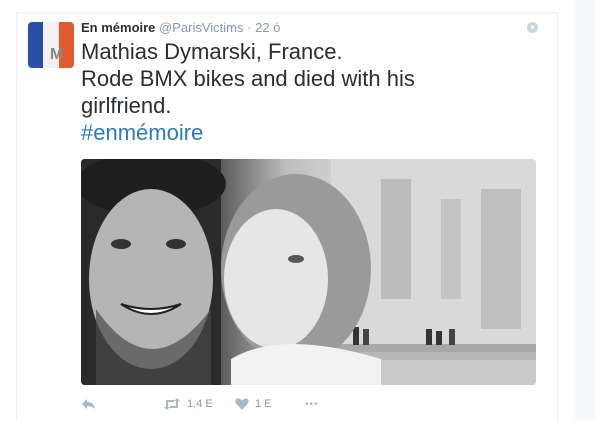 Image resolution: width=595 pixels, height=421 pixels. What do you see at coordinates (51, 45) in the screenshot?
I see `avatar: M` at bounding box center [51, 45].